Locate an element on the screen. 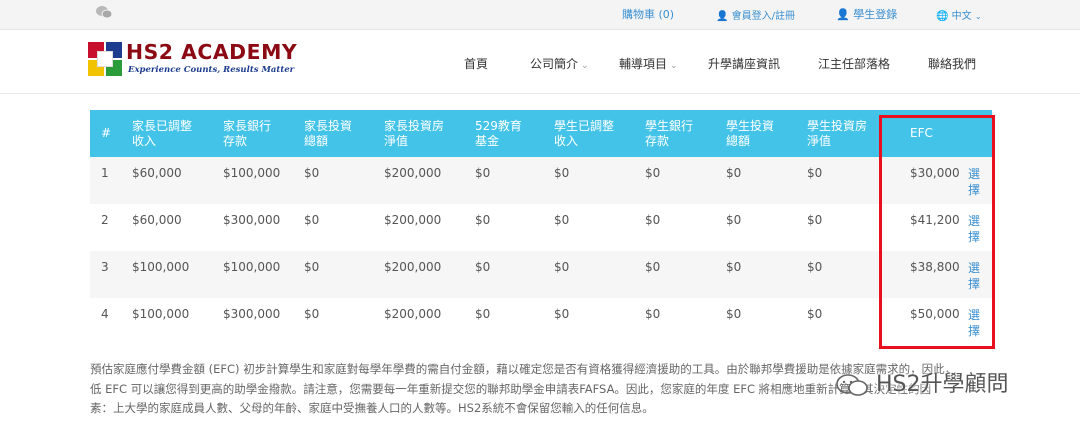 The width and height of the screenshot is (1080, 429). column-header: 學生投資總額 is located at coordinates (750, 133).